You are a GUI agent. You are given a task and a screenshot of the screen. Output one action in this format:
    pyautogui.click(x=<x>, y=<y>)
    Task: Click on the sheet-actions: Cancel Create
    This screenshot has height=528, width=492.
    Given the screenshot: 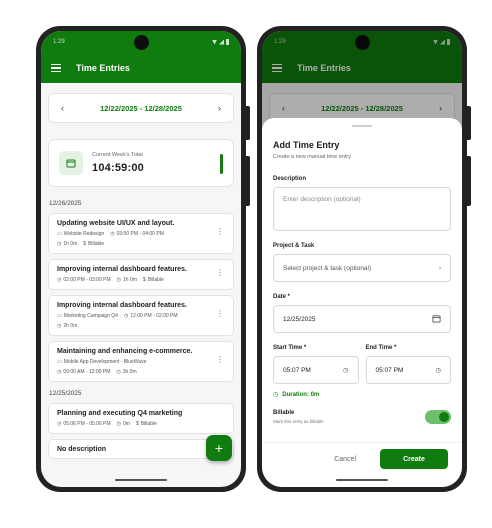 What is the action you would take?
    pyautogui.click(x=362, y=455)
    